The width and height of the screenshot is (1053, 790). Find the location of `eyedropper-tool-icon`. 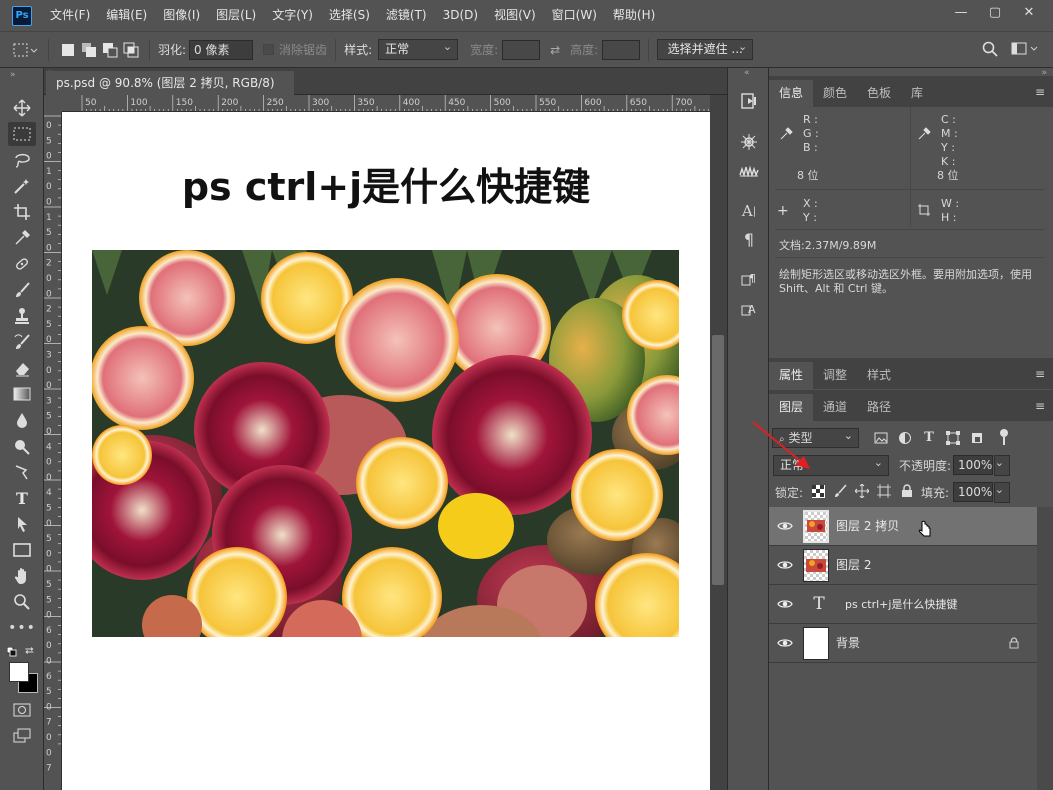

eyedropper-tool-icon is located at coordinates (22, 238).